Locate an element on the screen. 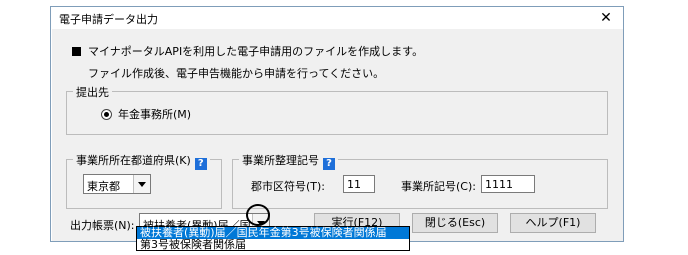  dialog-title: 電子申請データ出力 is located at coordinates (108, 19).